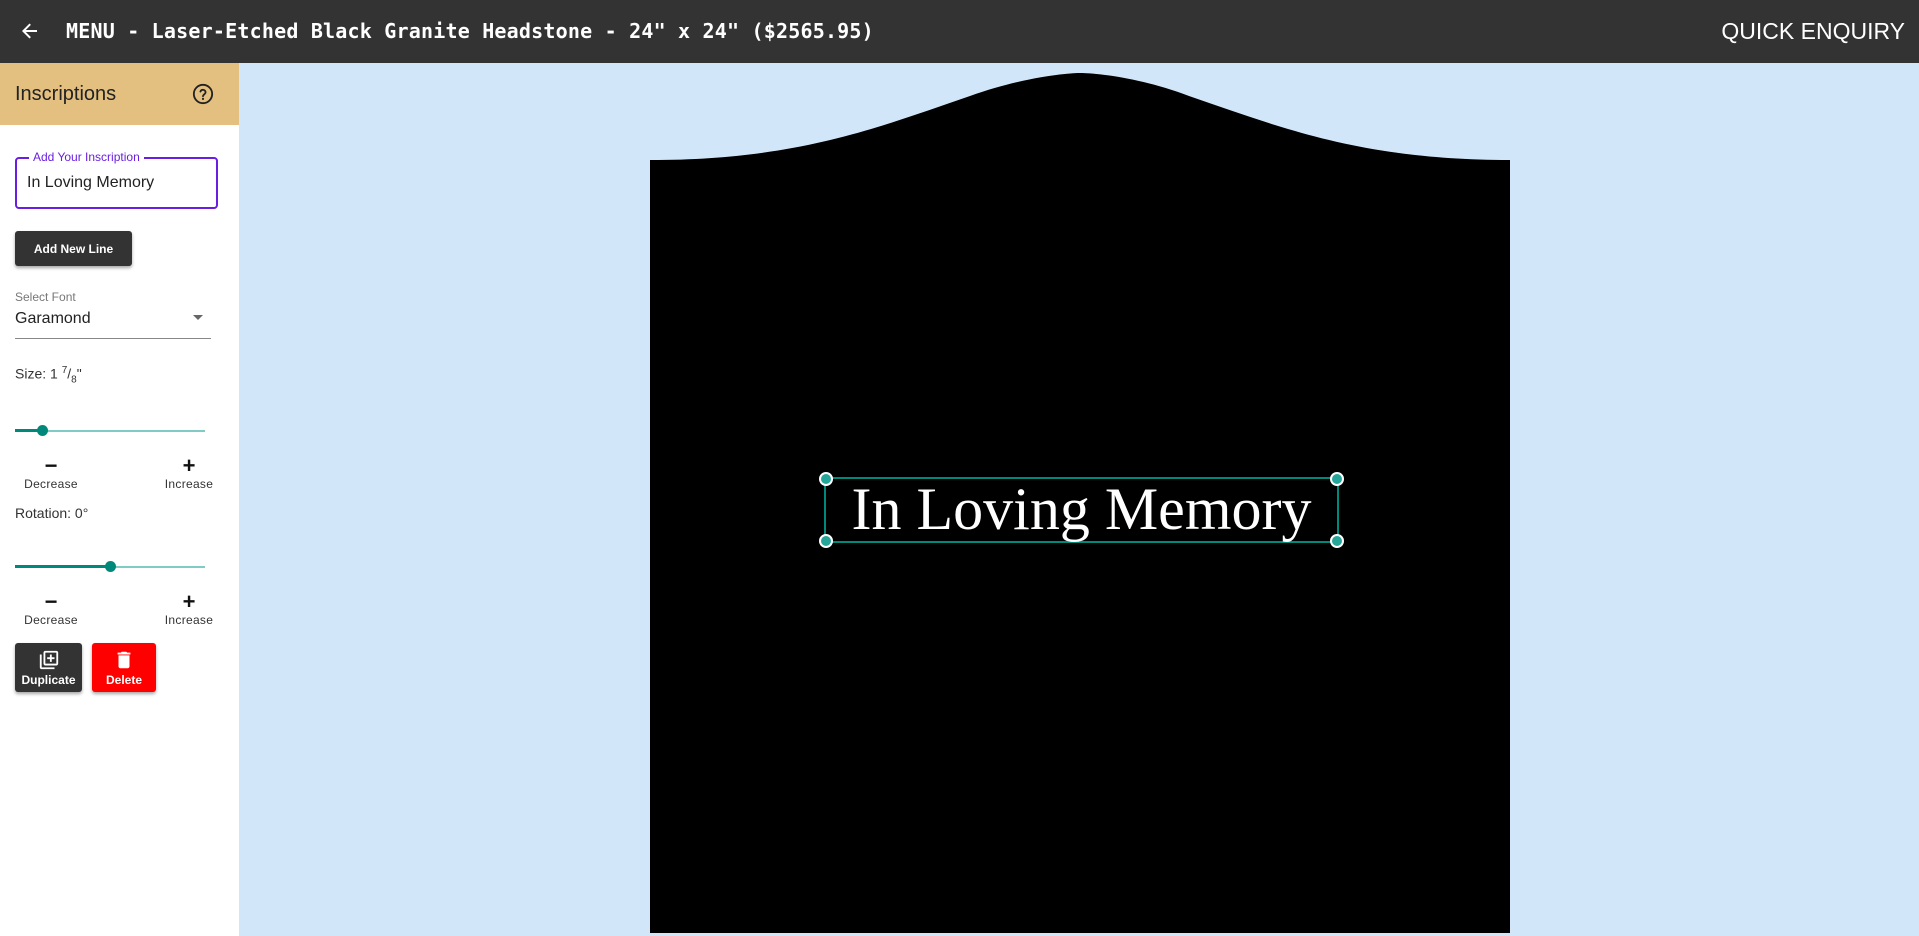 This screenshot has height=936, width=1919. I want to click on rotation-slider, so click(110, 567).